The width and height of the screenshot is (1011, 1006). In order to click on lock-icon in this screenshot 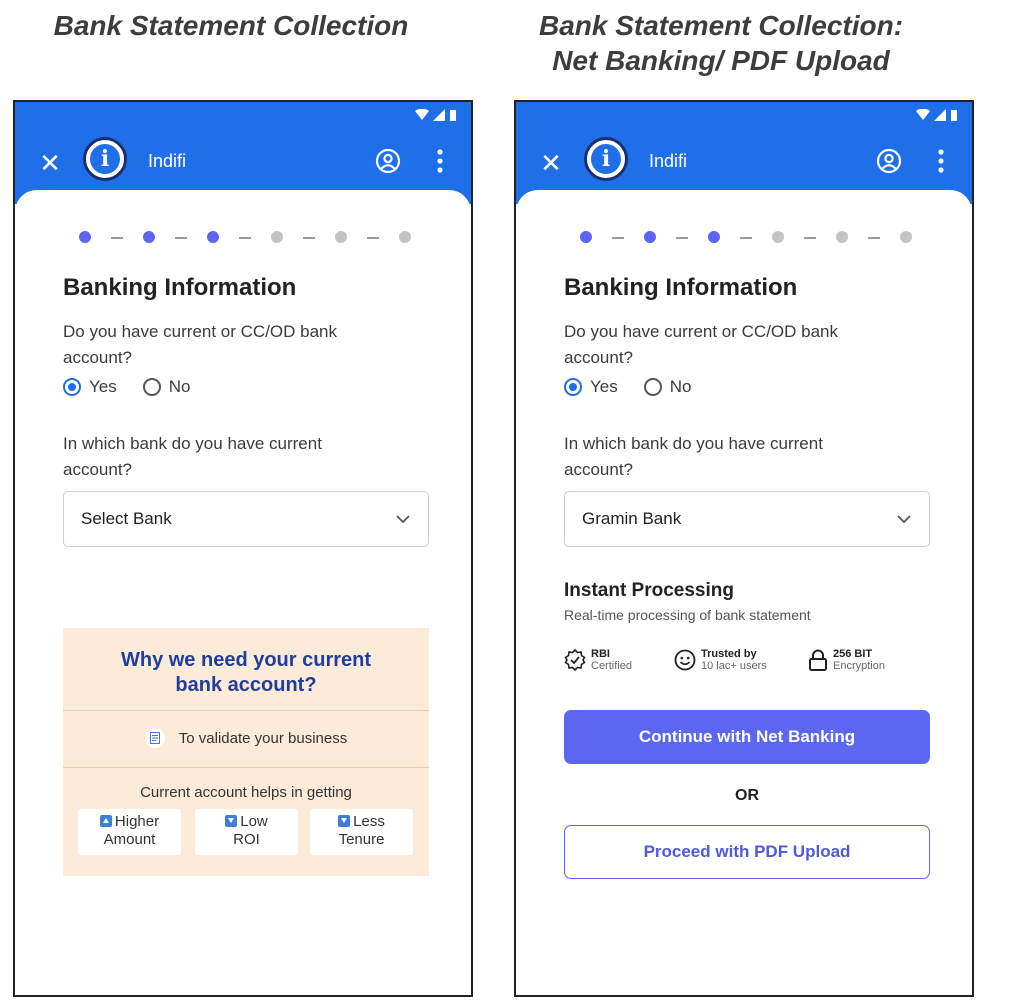, I will do `click(818, 660)`.